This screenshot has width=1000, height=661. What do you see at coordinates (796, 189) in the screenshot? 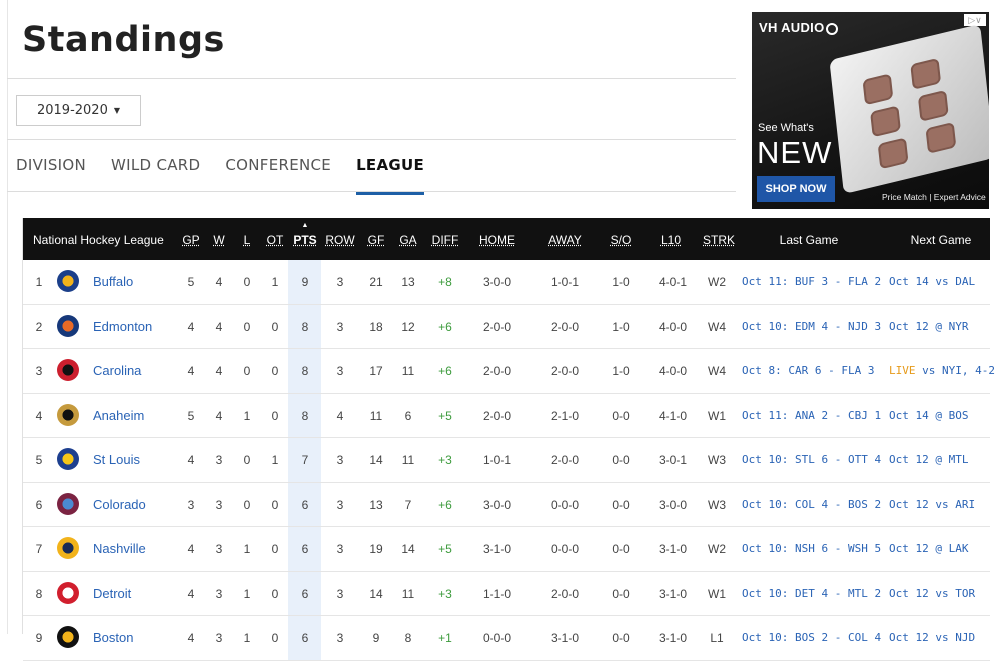
I see `shop-now-button: SHOP NOW` at bounding box center [796, 189].